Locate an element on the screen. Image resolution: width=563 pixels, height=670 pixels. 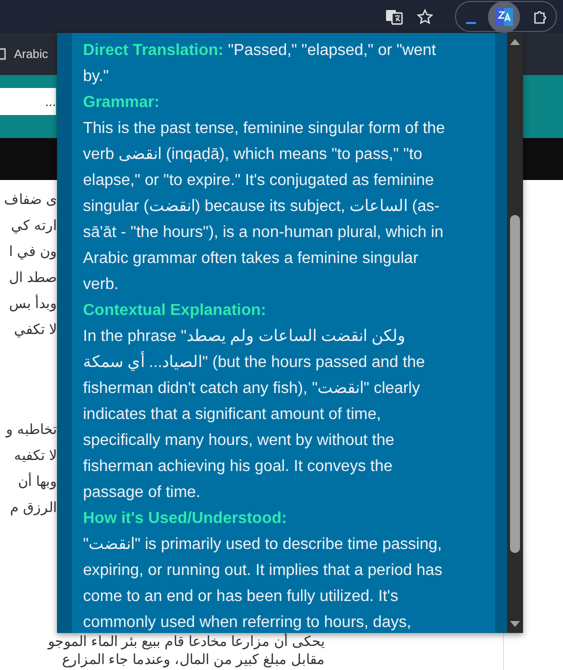
bookmark-item: Arabic is located at coordinates (24, 54).